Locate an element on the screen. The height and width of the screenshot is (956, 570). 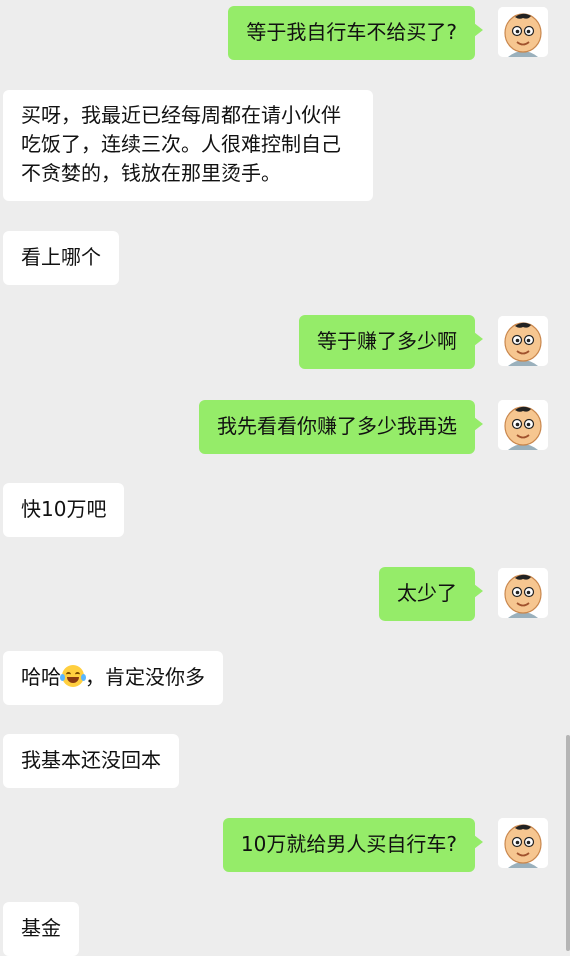
message-text: 哈哈 is located at coordinates (41, 677).